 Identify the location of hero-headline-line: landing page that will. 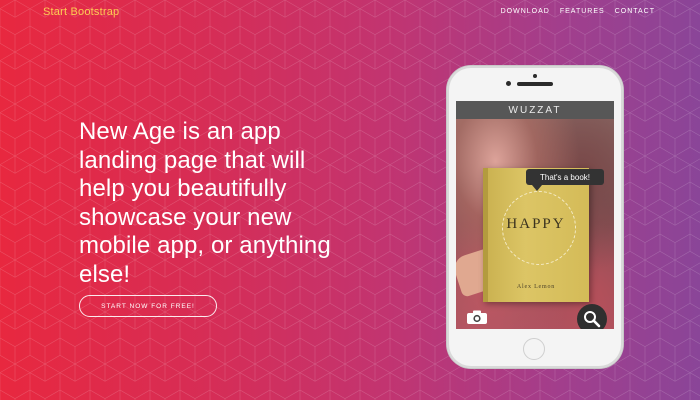
(192, 160).